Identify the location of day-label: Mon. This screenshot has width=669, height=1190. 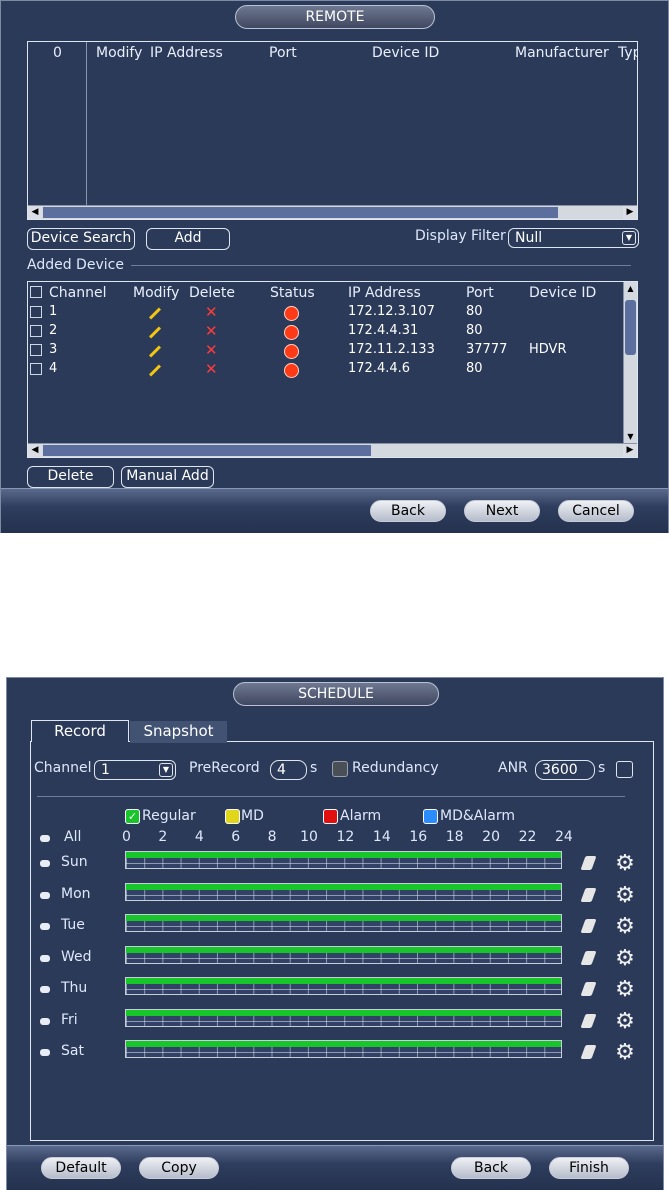
(76, 894).